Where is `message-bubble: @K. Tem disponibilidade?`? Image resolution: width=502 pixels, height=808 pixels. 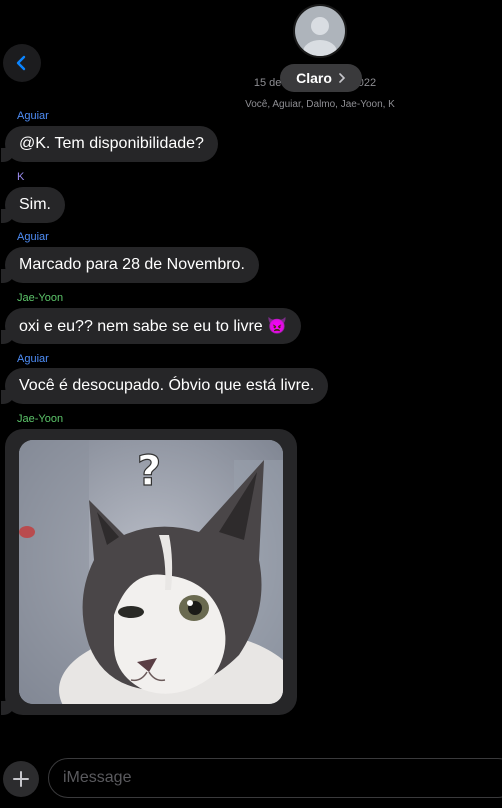 message-bubble: @K. Tem disponibilidade? is located at coordinates (109, 144).